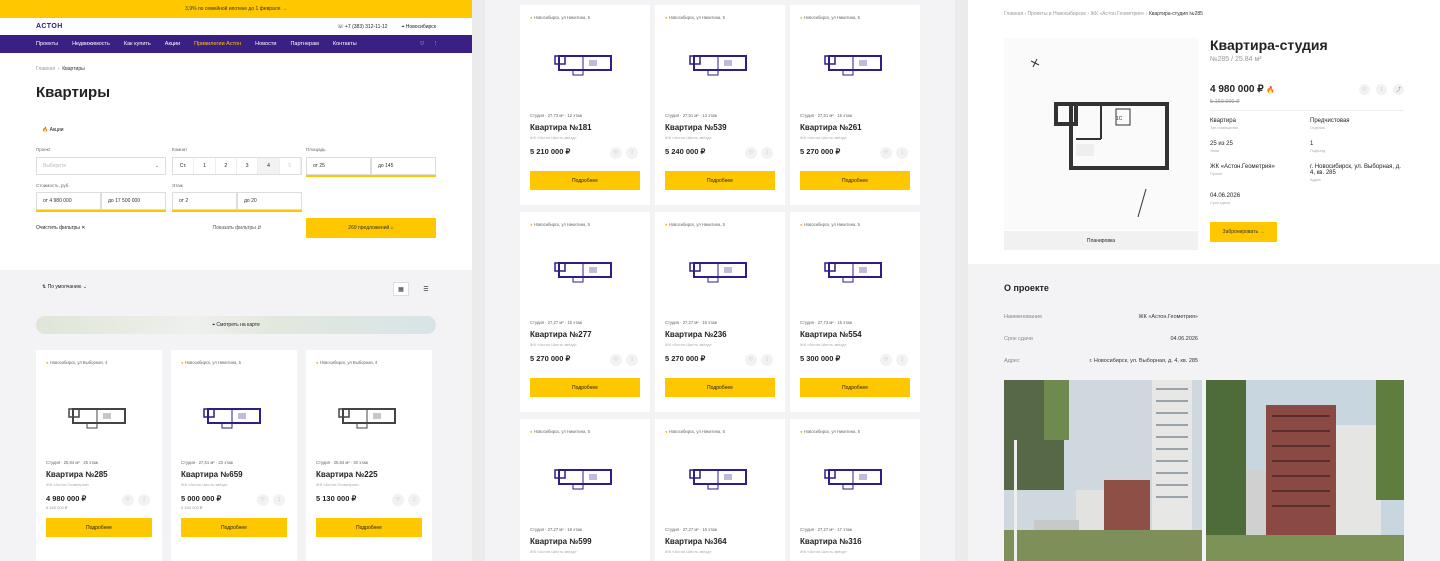  I want to click on floor-plan-image: 1С, so click(1101, 134).